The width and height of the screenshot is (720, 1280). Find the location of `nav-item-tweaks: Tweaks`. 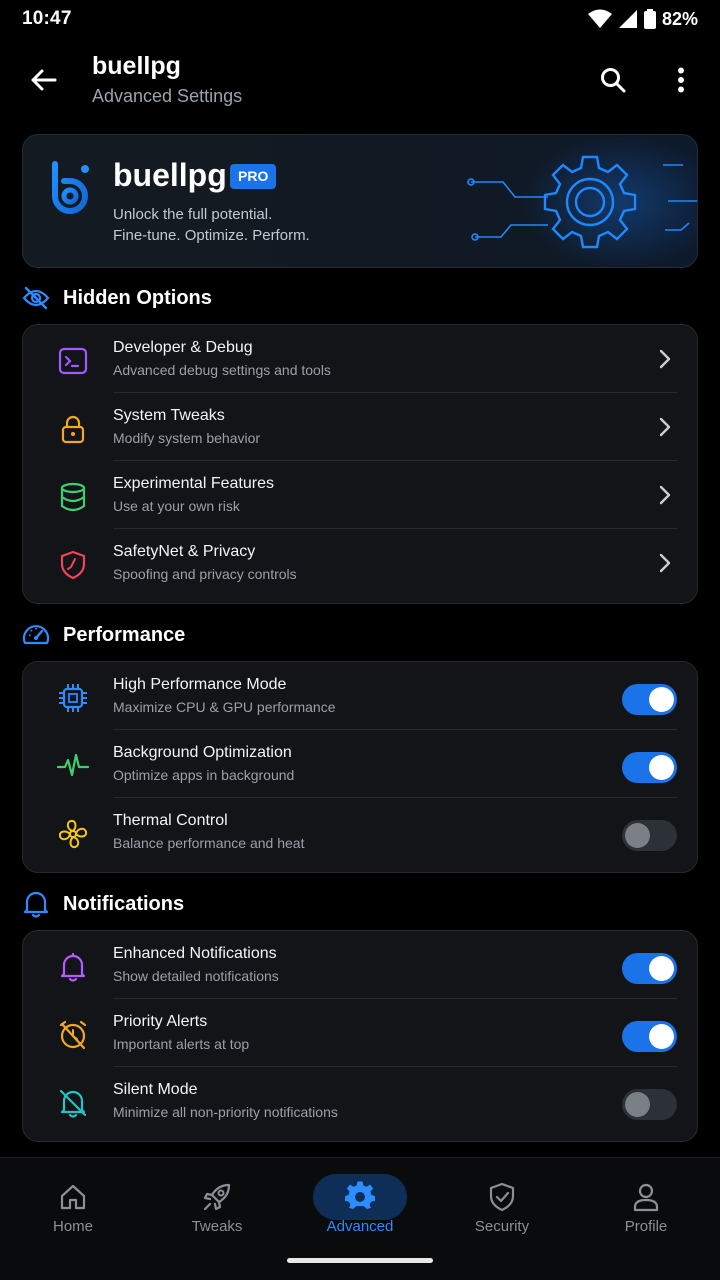

nav-item-tweaks: Tweaks is located at coordinates (217, 1208).